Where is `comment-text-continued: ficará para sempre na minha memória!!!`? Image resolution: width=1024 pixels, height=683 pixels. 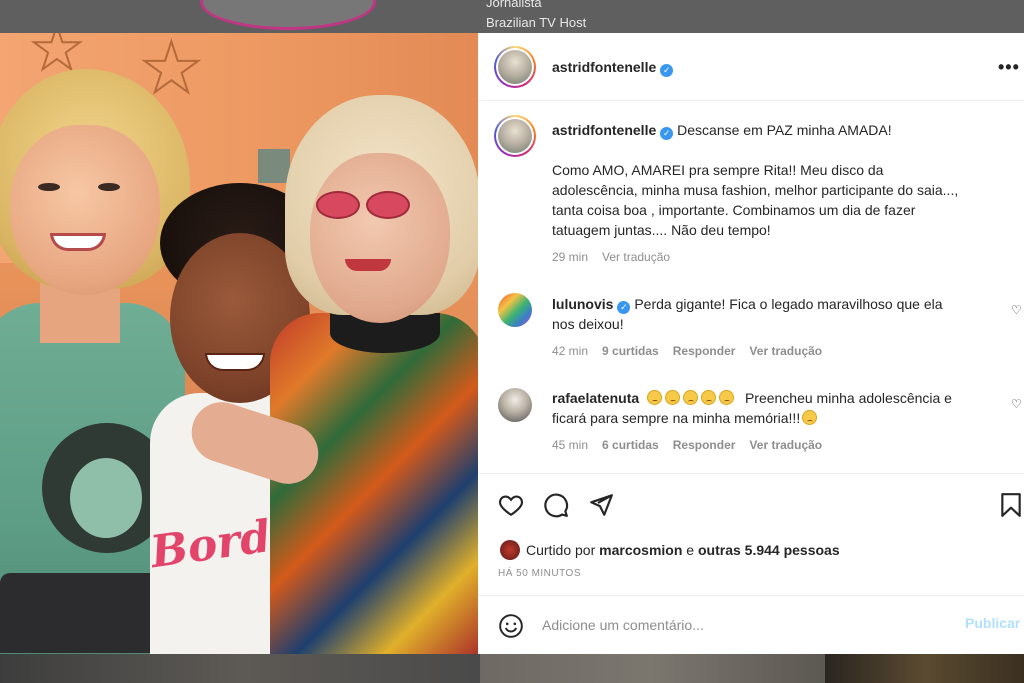
comment-text-continued: ficará para sempre na minha memória!!! is located at coordinates (686, 418).